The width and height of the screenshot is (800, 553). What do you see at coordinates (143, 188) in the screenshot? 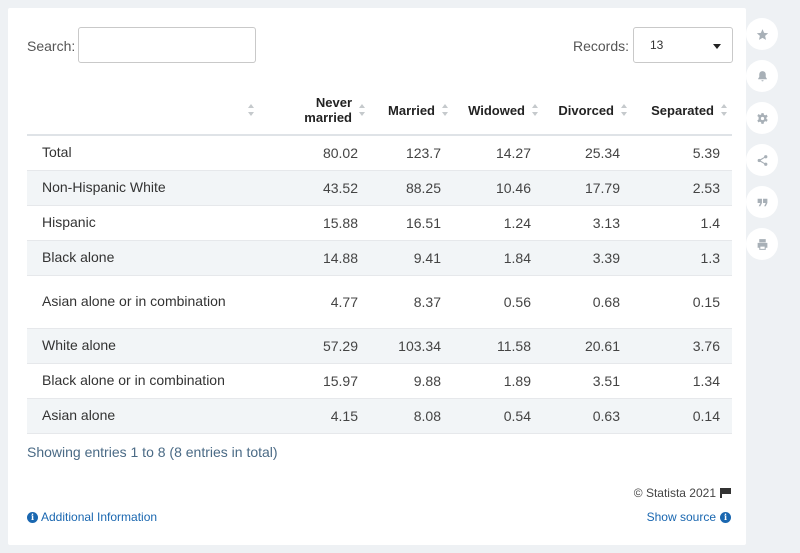
I see `row-label: Non-Hispanic White` at bounding box center [143, 188].